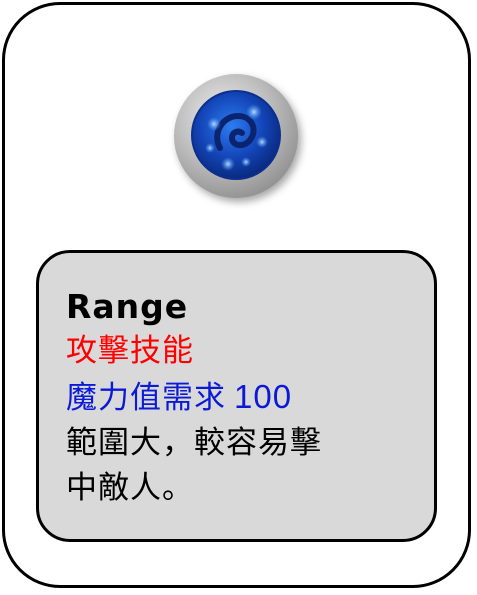 This screenshot has width=477, height=595. I want to click on skill-name: Range, so click(127, 306).